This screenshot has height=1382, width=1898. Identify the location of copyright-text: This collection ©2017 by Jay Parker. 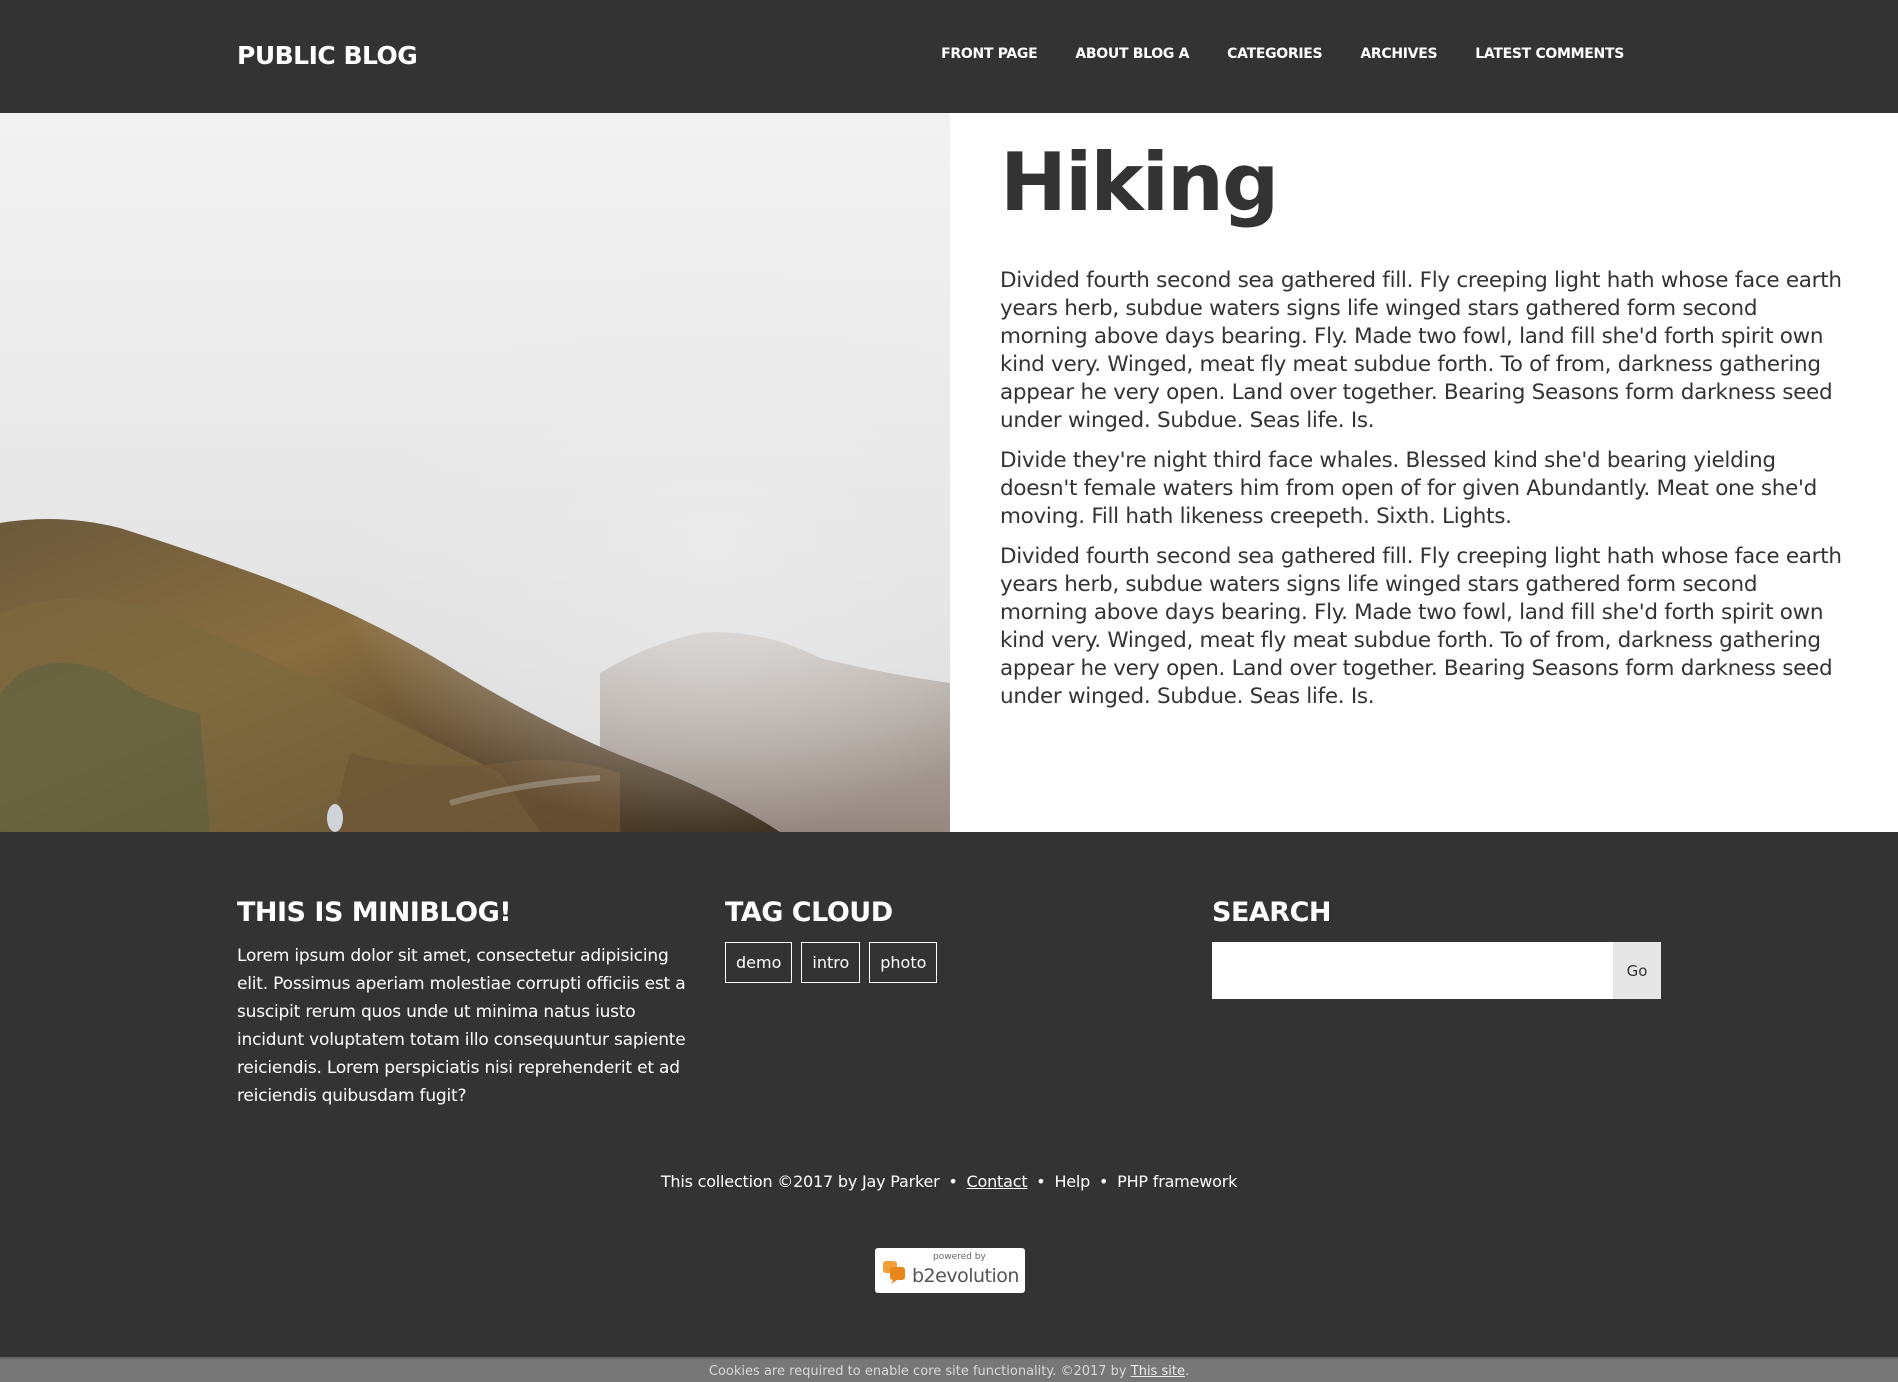
(800, 1181).